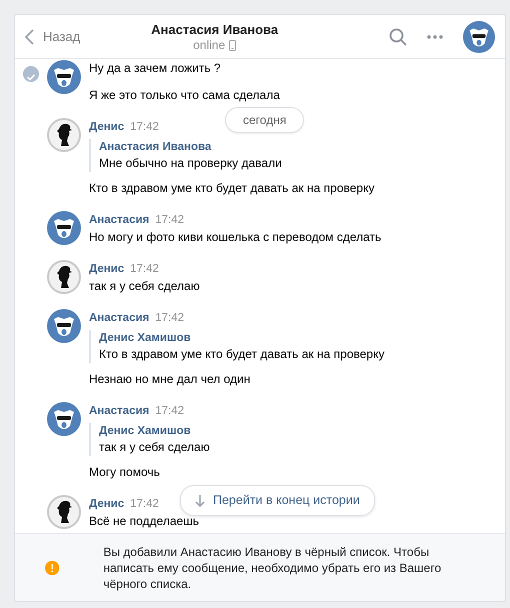 This screenshot has width=510, height=608. Describe the element at coordinates (232, 188) in the screenshot. I see `message-text: Кто в здравом уме кто будет давать ак на проверку` at that location.